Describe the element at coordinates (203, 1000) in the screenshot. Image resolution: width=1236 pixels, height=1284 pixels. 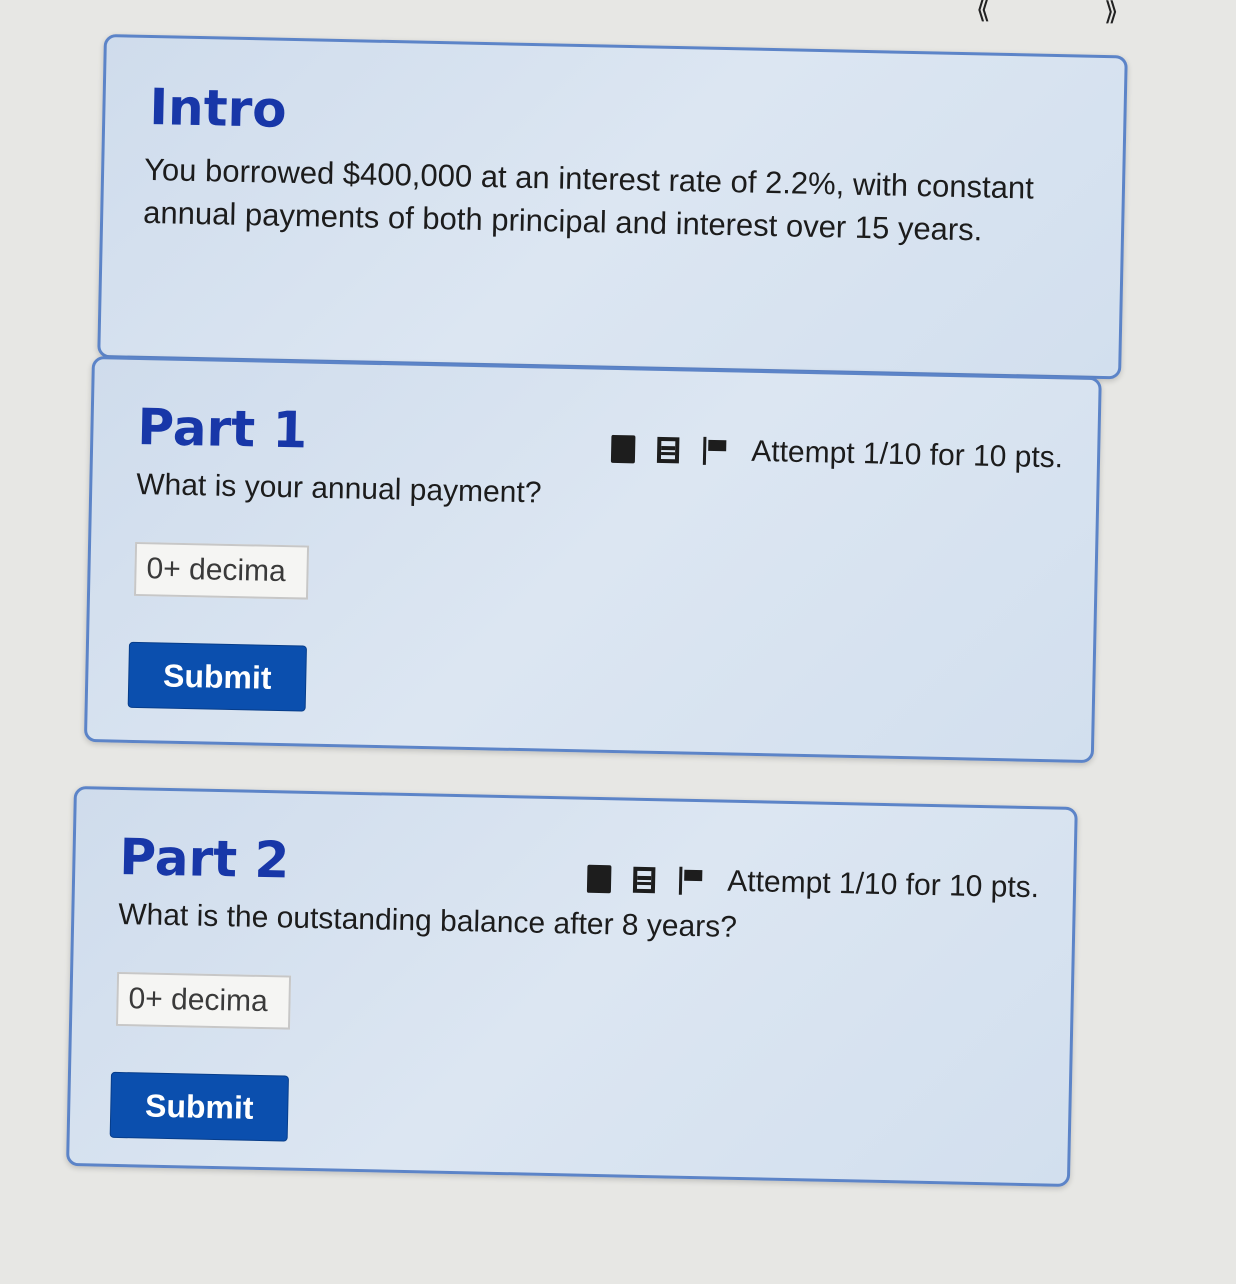
I see `part-2-answer-input` at that location.